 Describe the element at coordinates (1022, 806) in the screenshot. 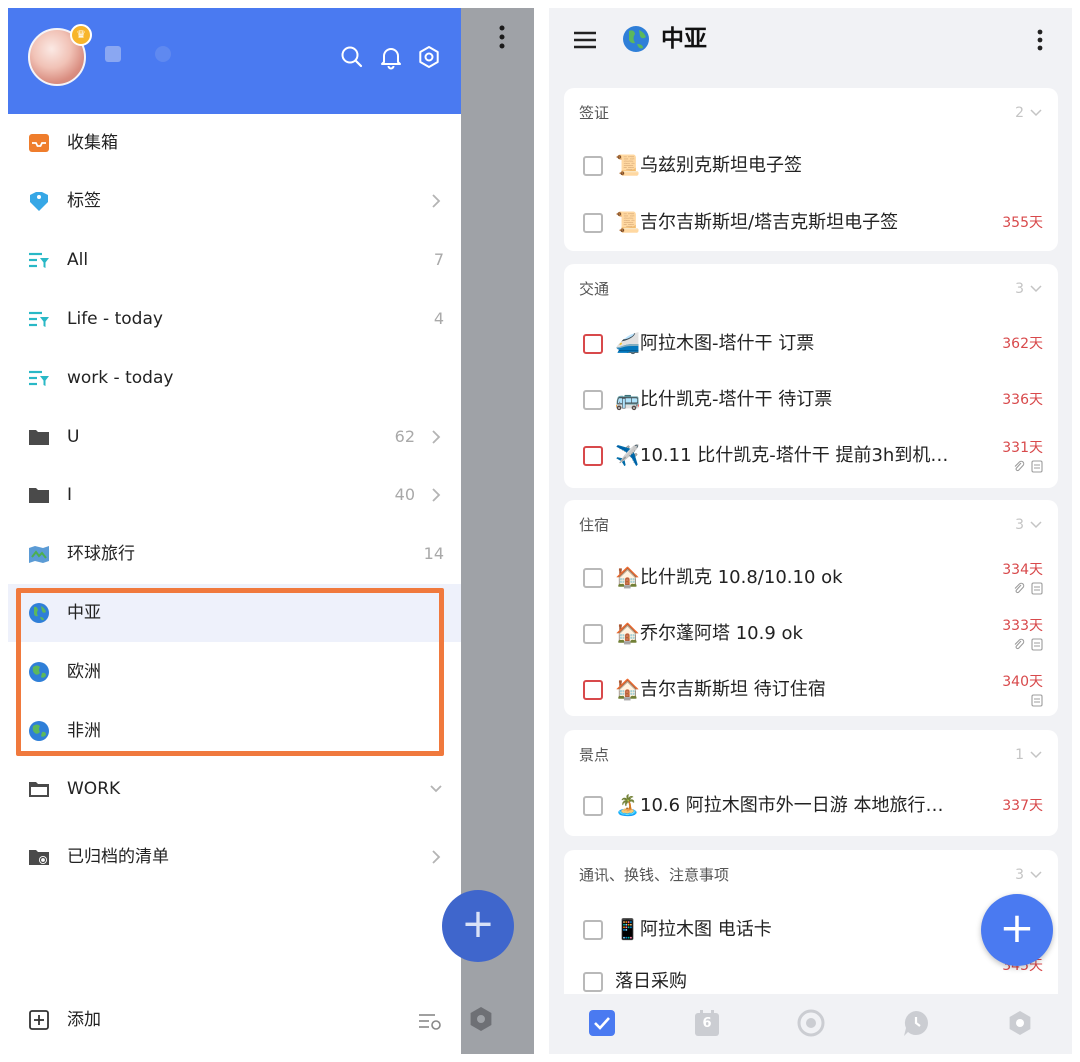

I see `task-due-days: 337天` at that location.